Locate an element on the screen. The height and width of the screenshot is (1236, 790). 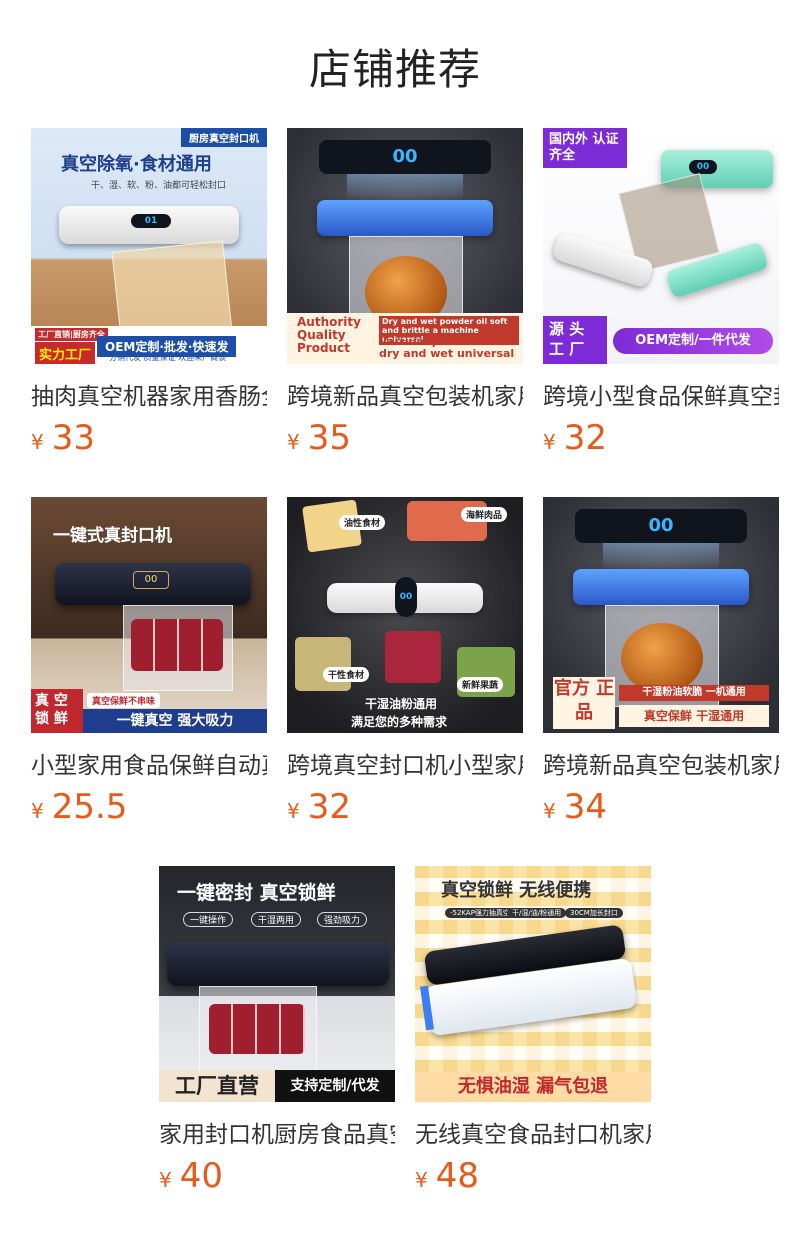
product-price: ¥25.5 is located at coordinates (149, 807).